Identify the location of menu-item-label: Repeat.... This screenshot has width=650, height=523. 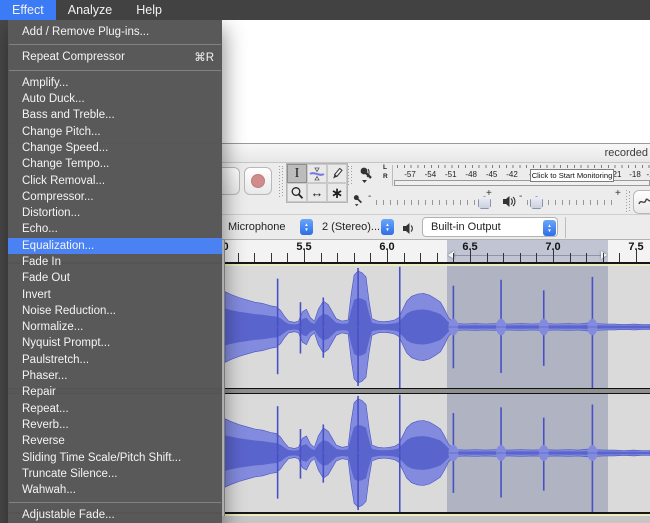
(45, 408).